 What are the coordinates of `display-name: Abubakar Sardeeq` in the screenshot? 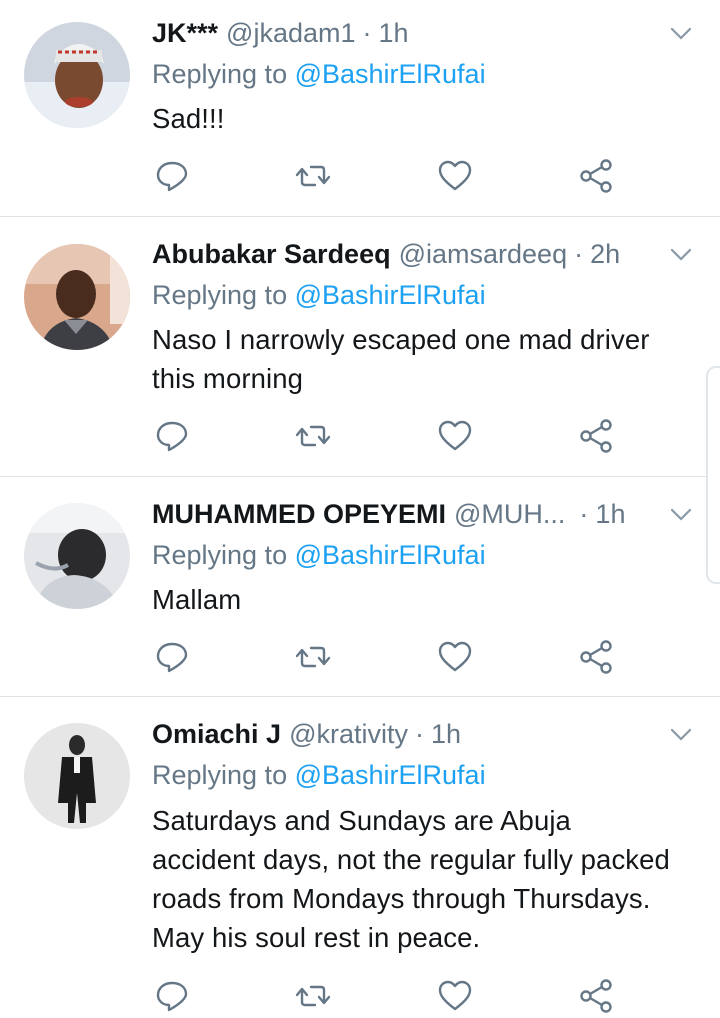 It's located at (271, 254).